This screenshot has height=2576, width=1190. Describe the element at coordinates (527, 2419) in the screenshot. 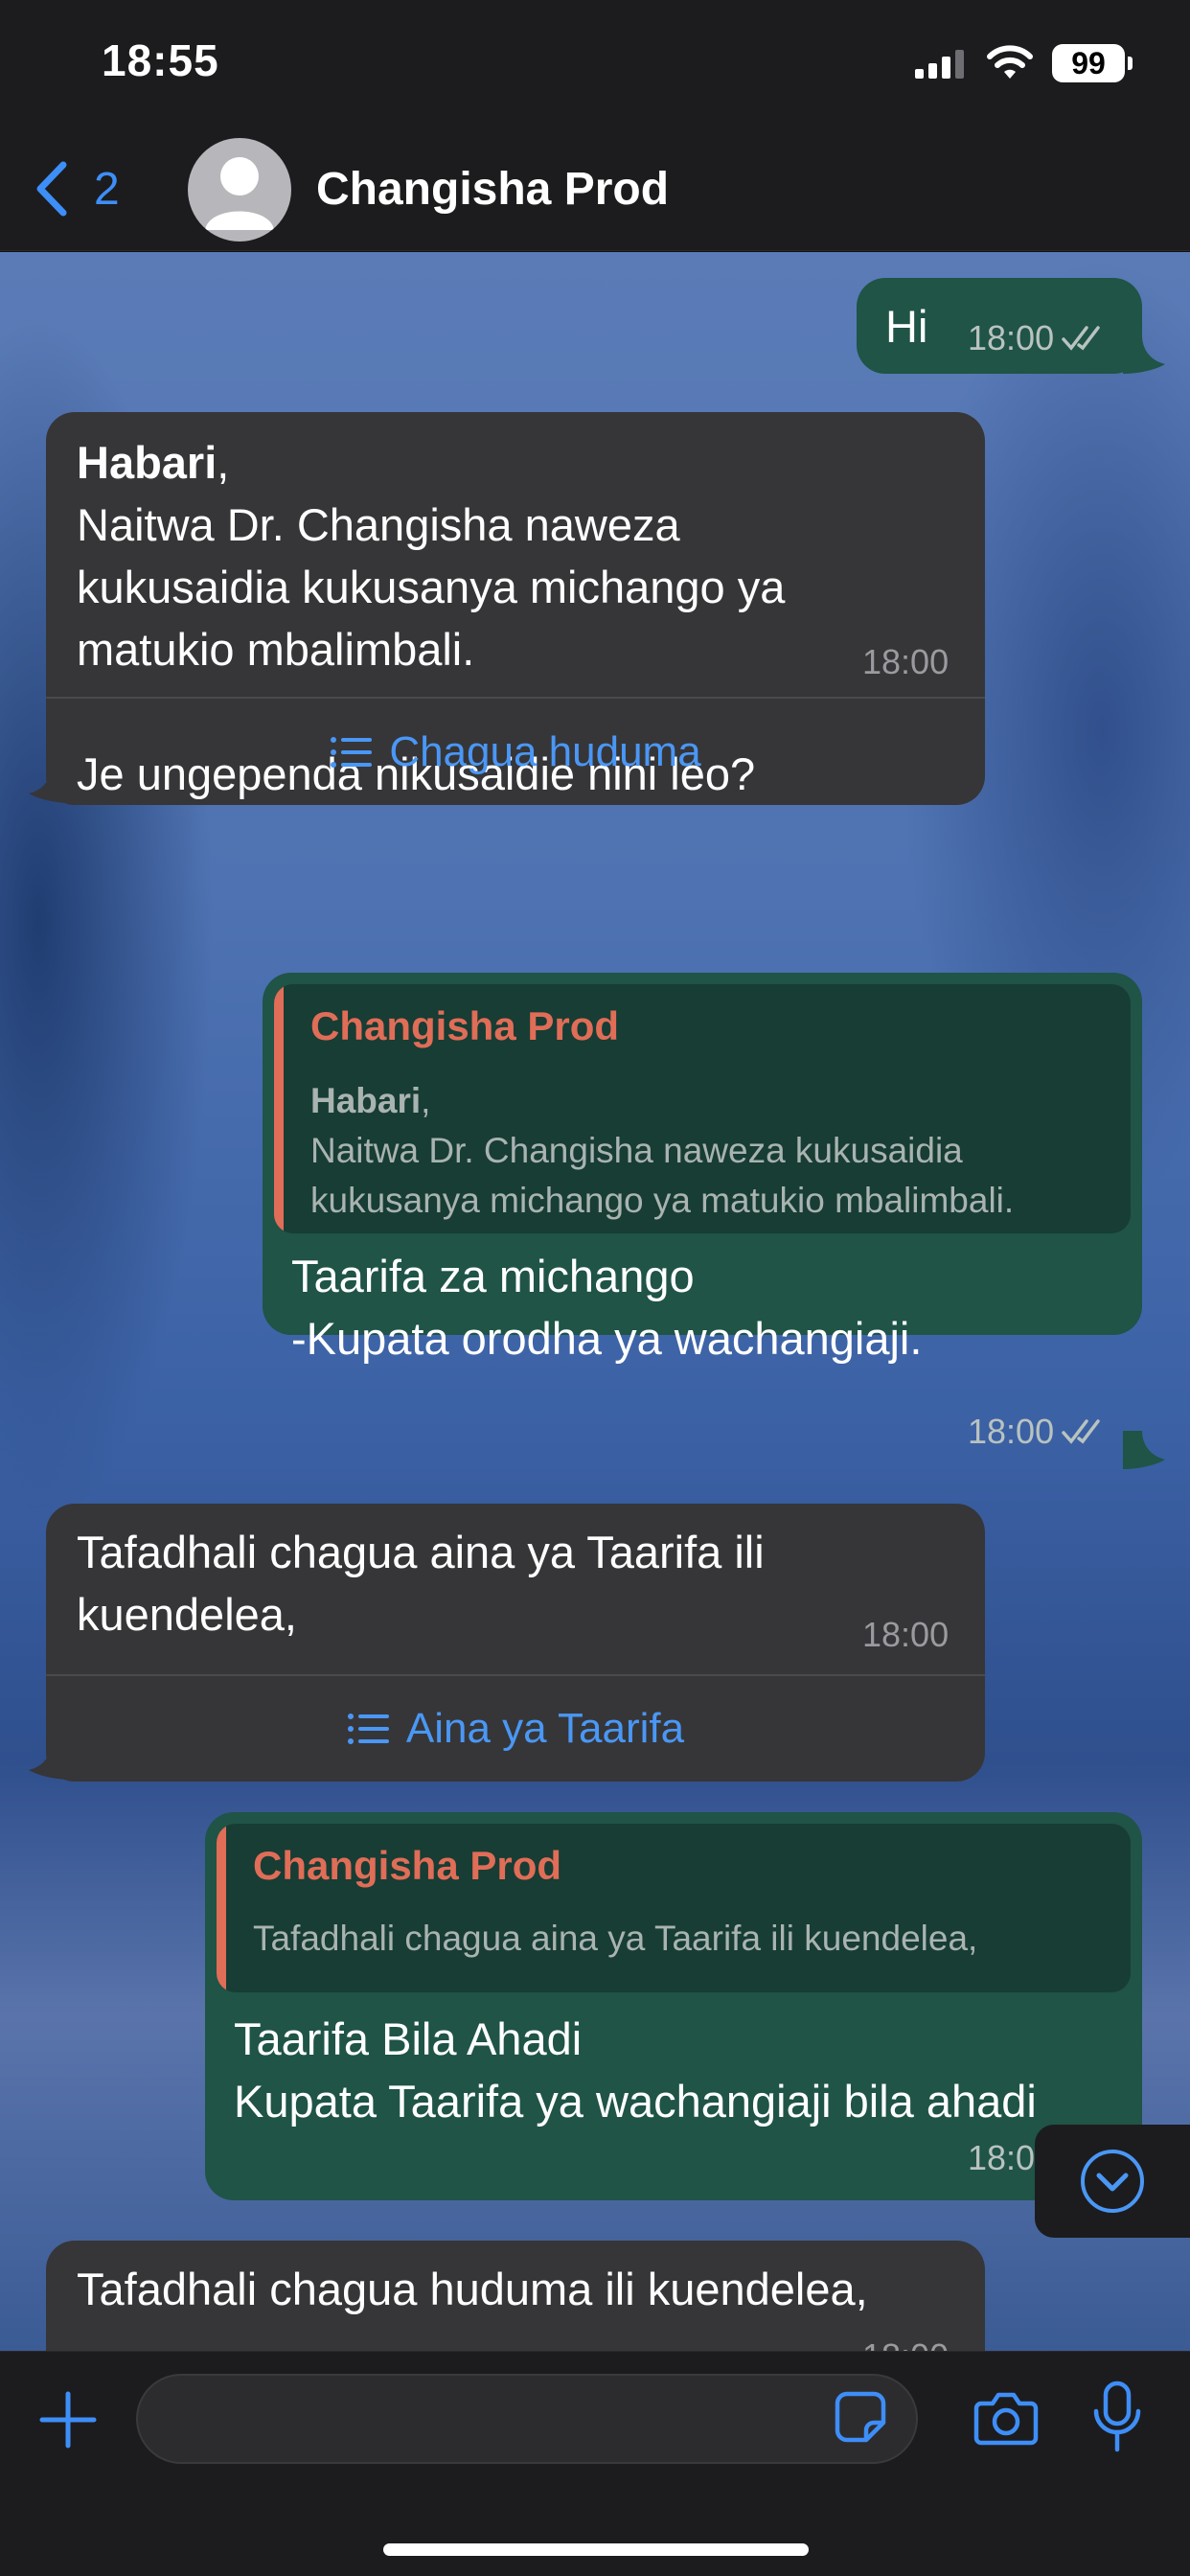

I see `message-input` at that location.